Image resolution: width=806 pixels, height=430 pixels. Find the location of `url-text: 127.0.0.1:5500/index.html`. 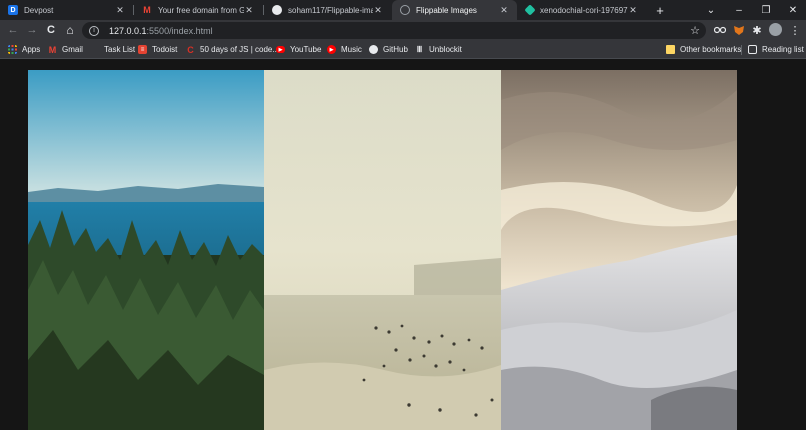

url-text: 127.0.0.1:5500/index.html is located at coordinates (161, 31).